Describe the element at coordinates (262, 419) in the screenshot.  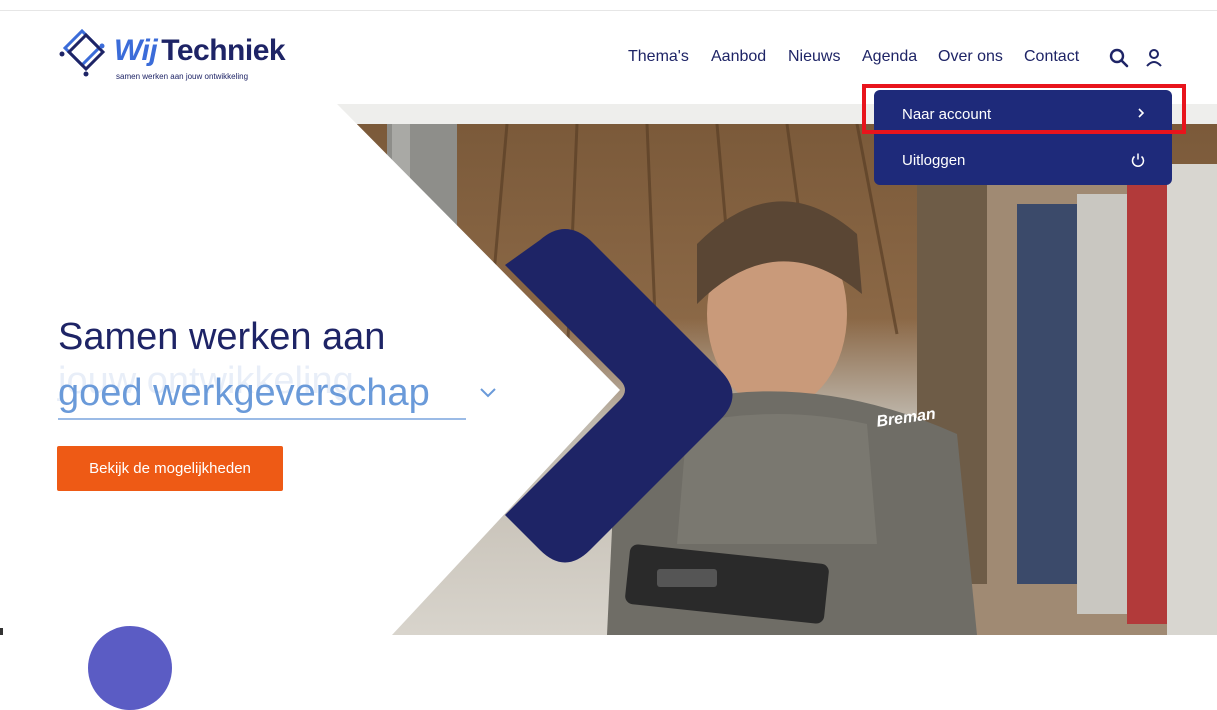
I see `rotating-text-underline` at that location.